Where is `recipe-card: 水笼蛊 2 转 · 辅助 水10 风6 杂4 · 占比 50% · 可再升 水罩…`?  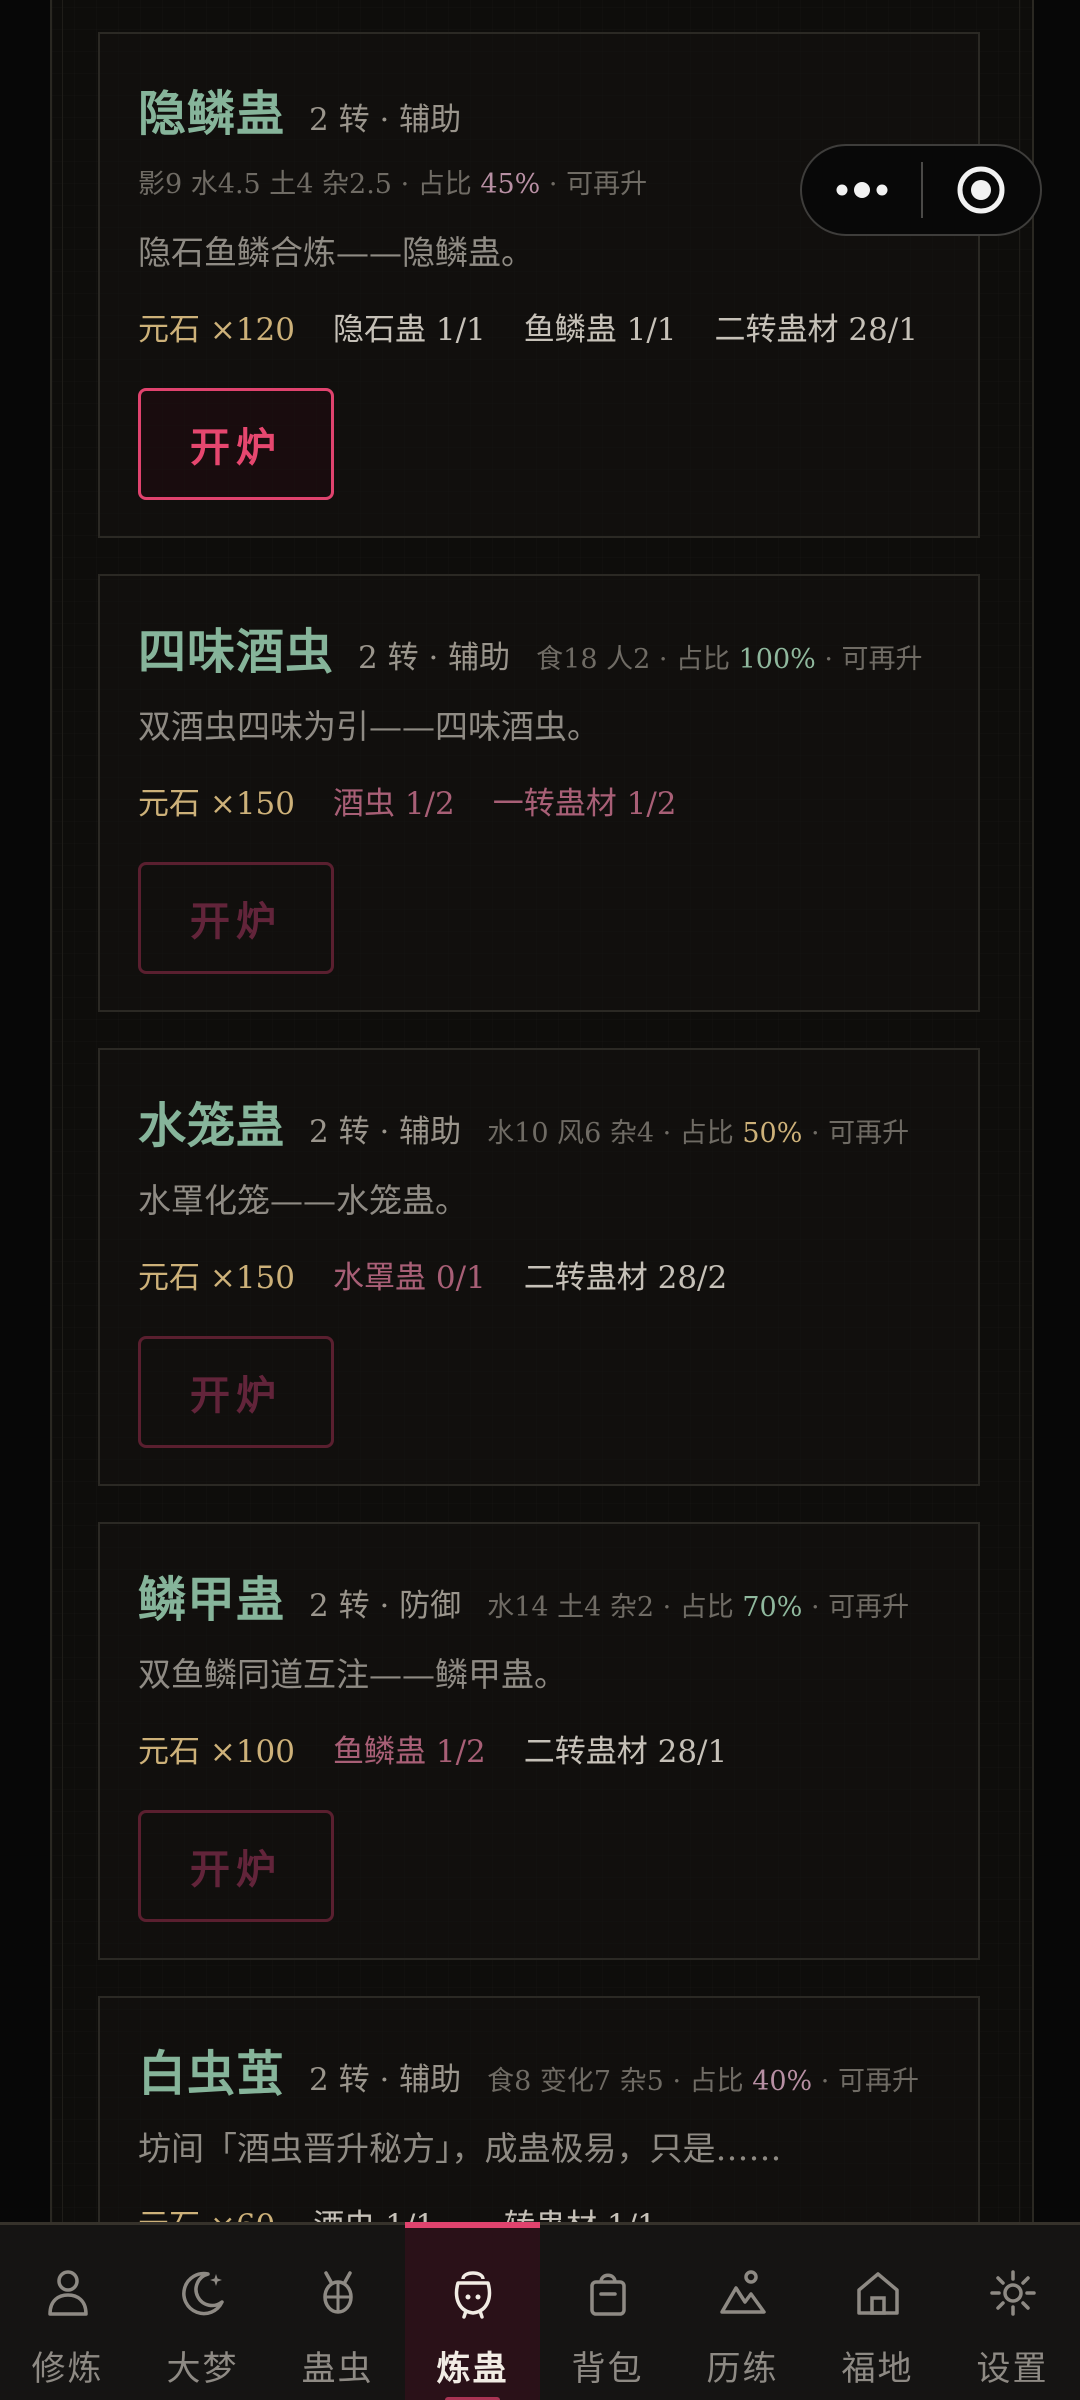
recipe-card: 水笼蛊 2 转 · 辅助 水10 风6 杂4 · 占比 50% · 可再升 水罩… is located at coordinates (539, 1267).